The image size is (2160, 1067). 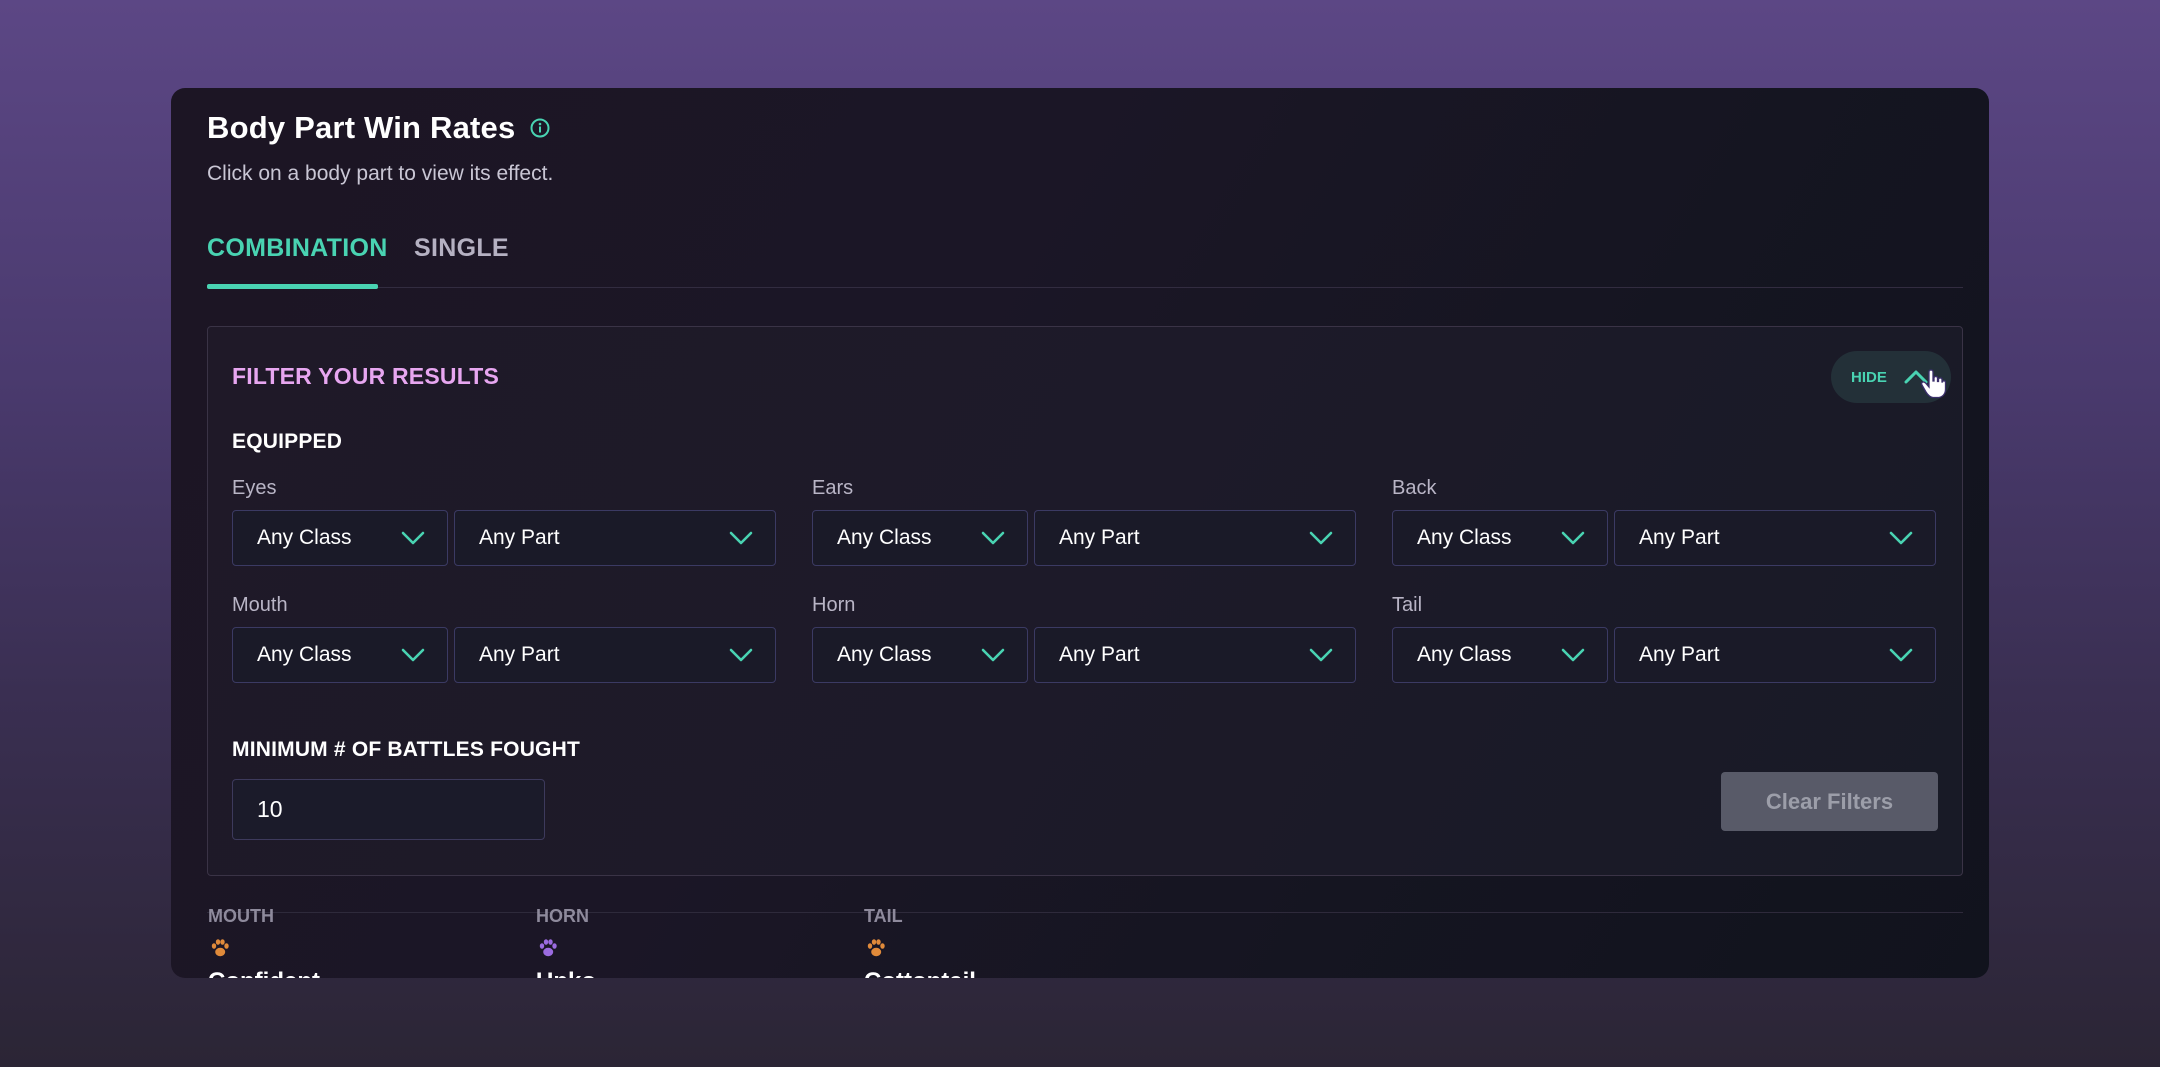 I want to click on ears-filter: Ears Any Class Any Part, so click(x=1084, y=522).